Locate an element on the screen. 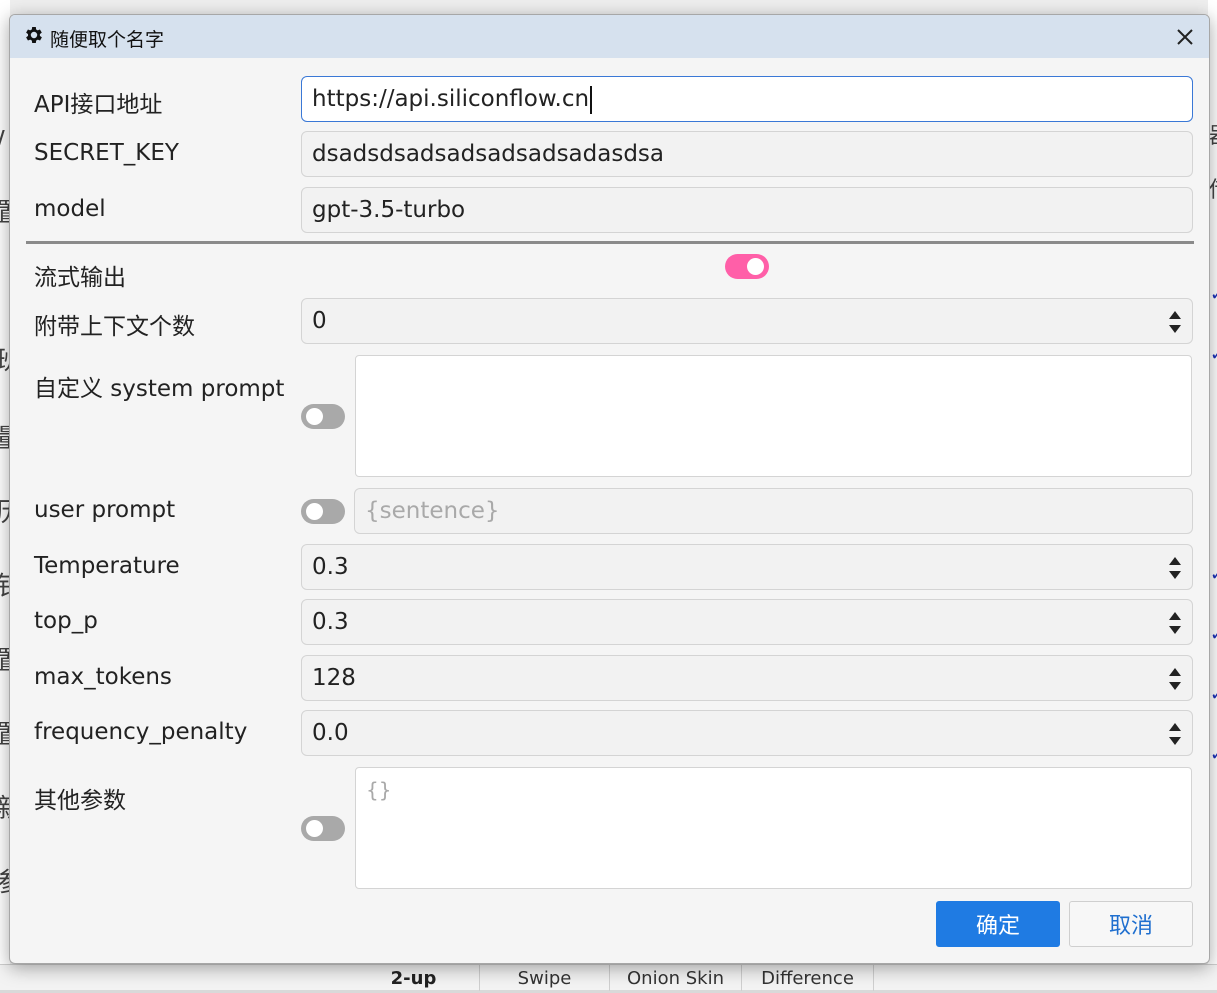 This screenshot has width=1217, height=993. cancel-button: 取消 is located at coordinates (1131, 924).